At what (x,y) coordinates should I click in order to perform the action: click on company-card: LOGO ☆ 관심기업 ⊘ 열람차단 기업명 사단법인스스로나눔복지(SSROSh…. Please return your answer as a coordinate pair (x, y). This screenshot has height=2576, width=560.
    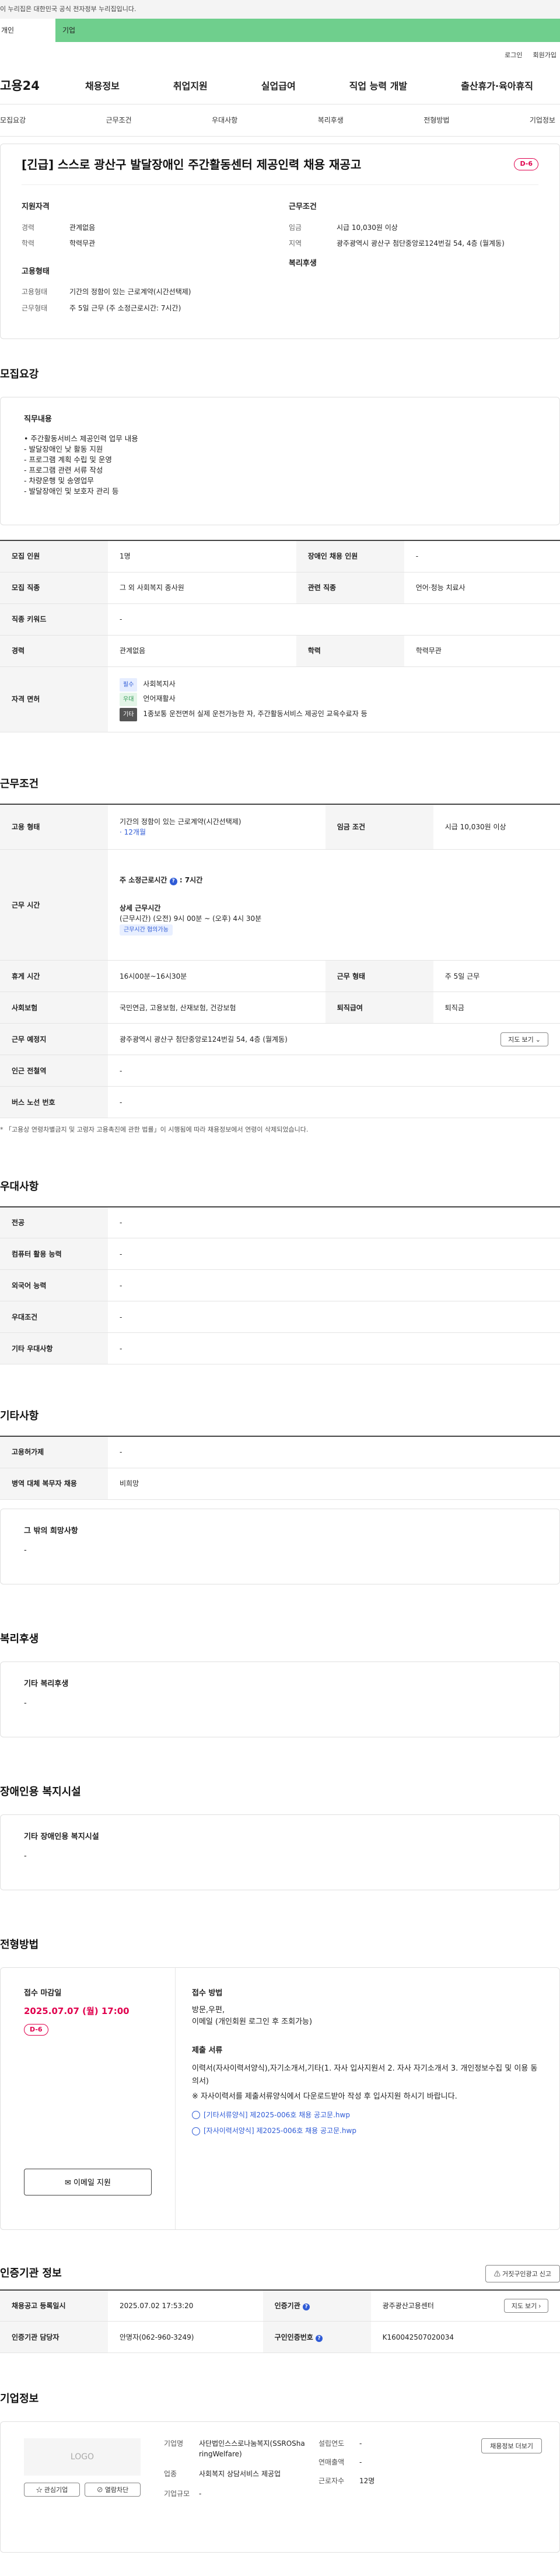
    Looking at the image, I should click on (280, 2487).